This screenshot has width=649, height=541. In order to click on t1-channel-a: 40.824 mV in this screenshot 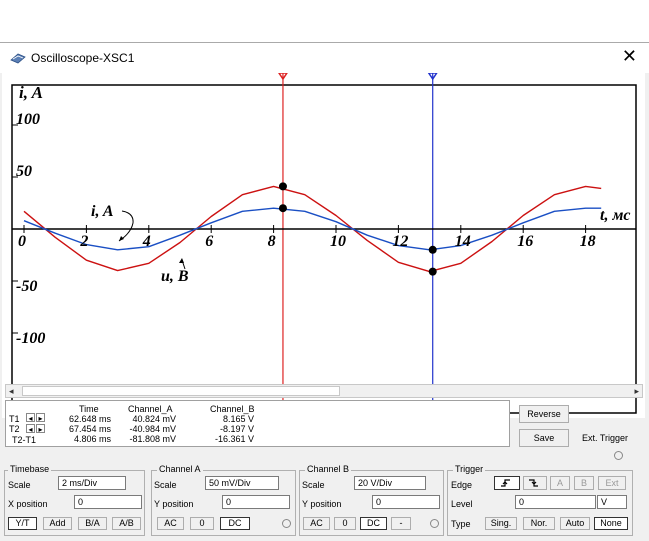, I will do `click(154, 419)`.